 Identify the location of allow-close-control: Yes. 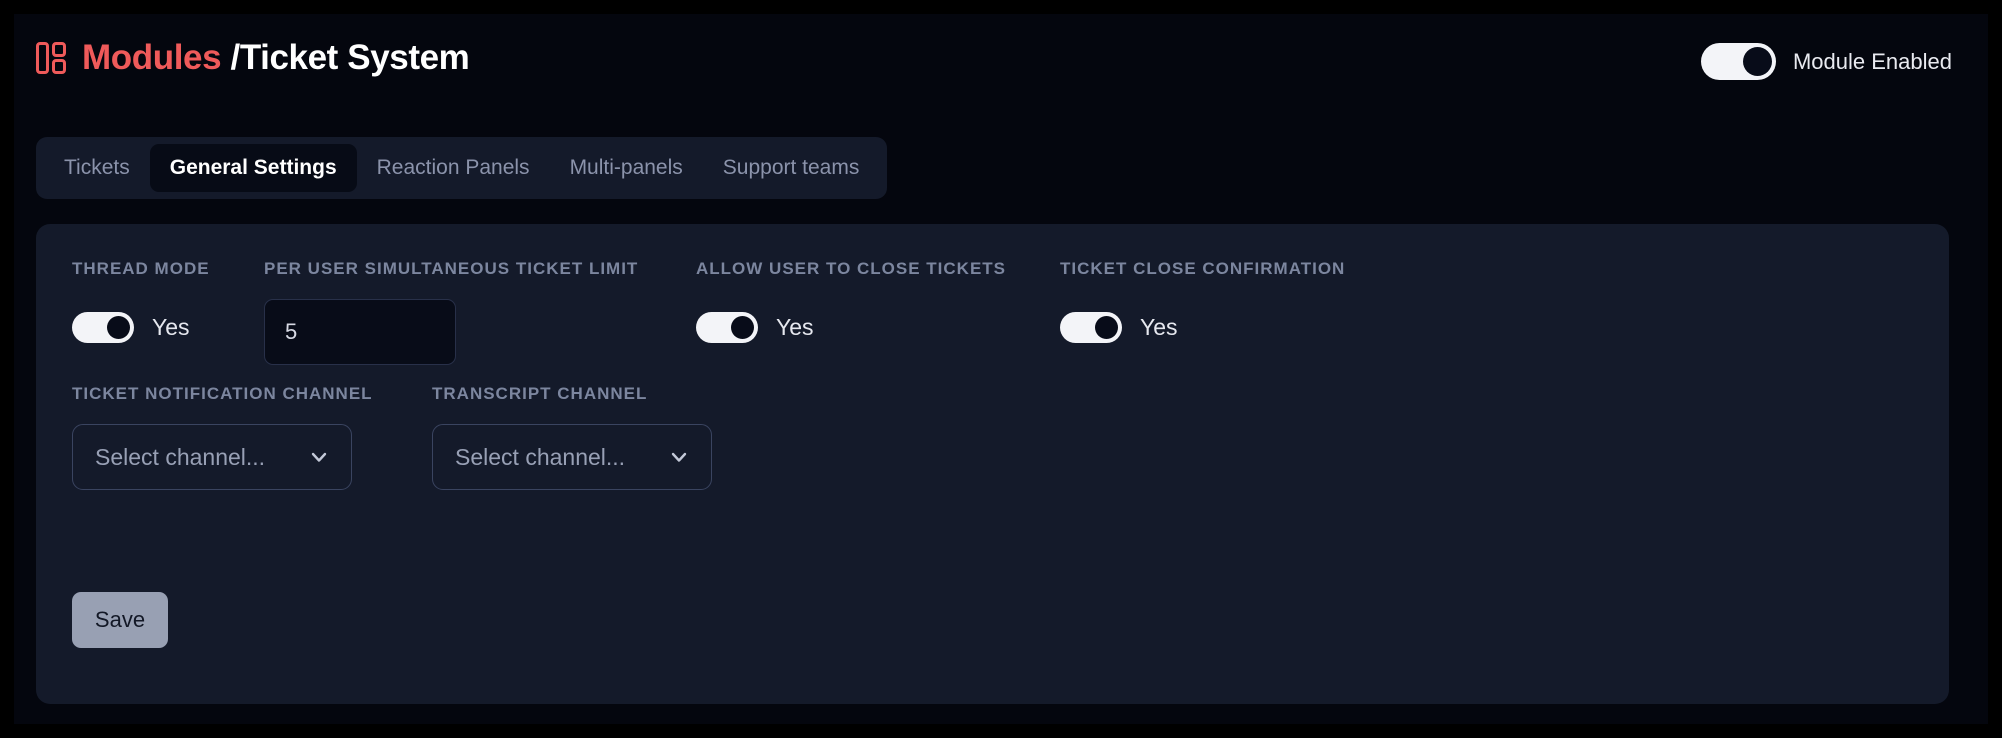
(851, 327).